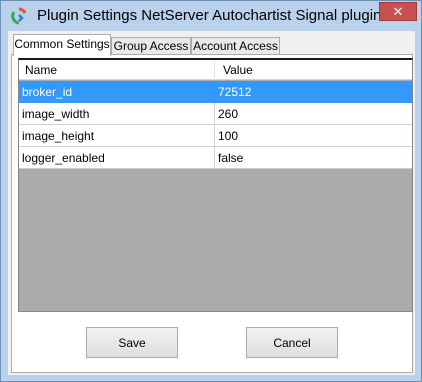 This screenshot has height=382, width=422. Describe the element at coordinates (313, 136) in the screenshot. I see `row-value-cell: 100` at that location.